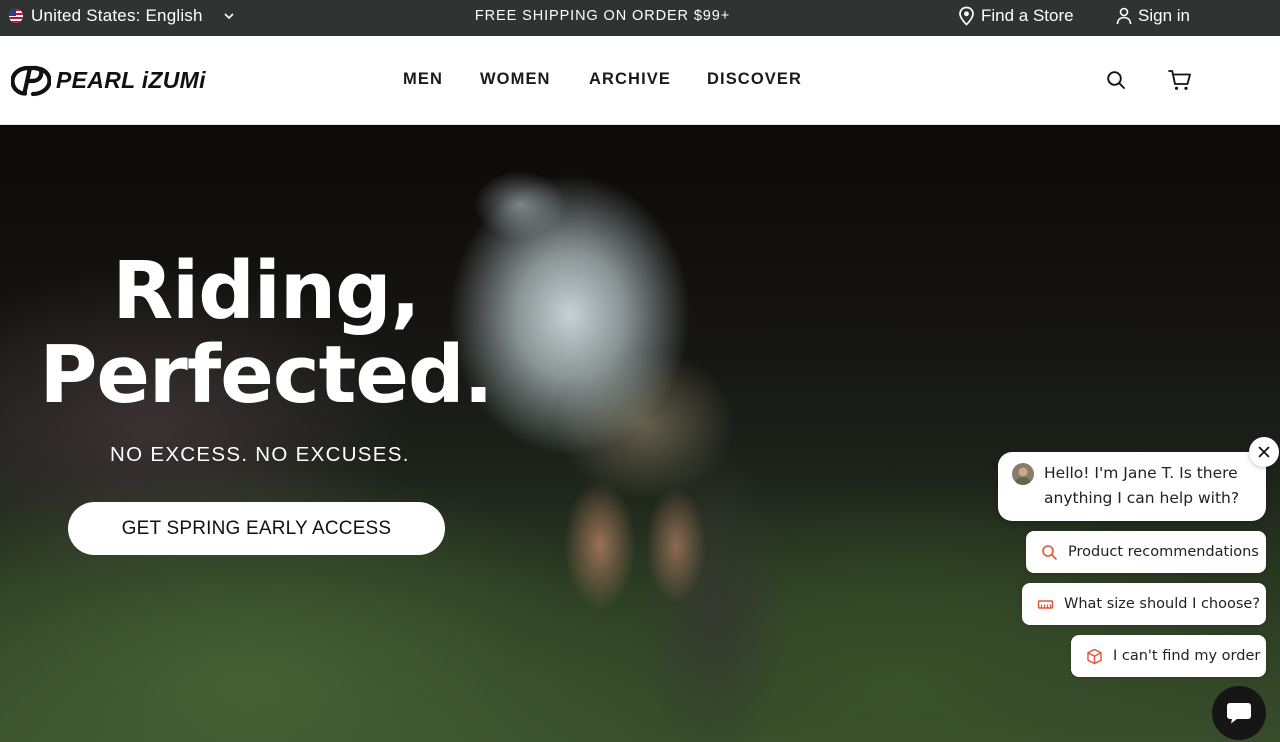  I want to click on us-flag-icon, so click(16, 15).